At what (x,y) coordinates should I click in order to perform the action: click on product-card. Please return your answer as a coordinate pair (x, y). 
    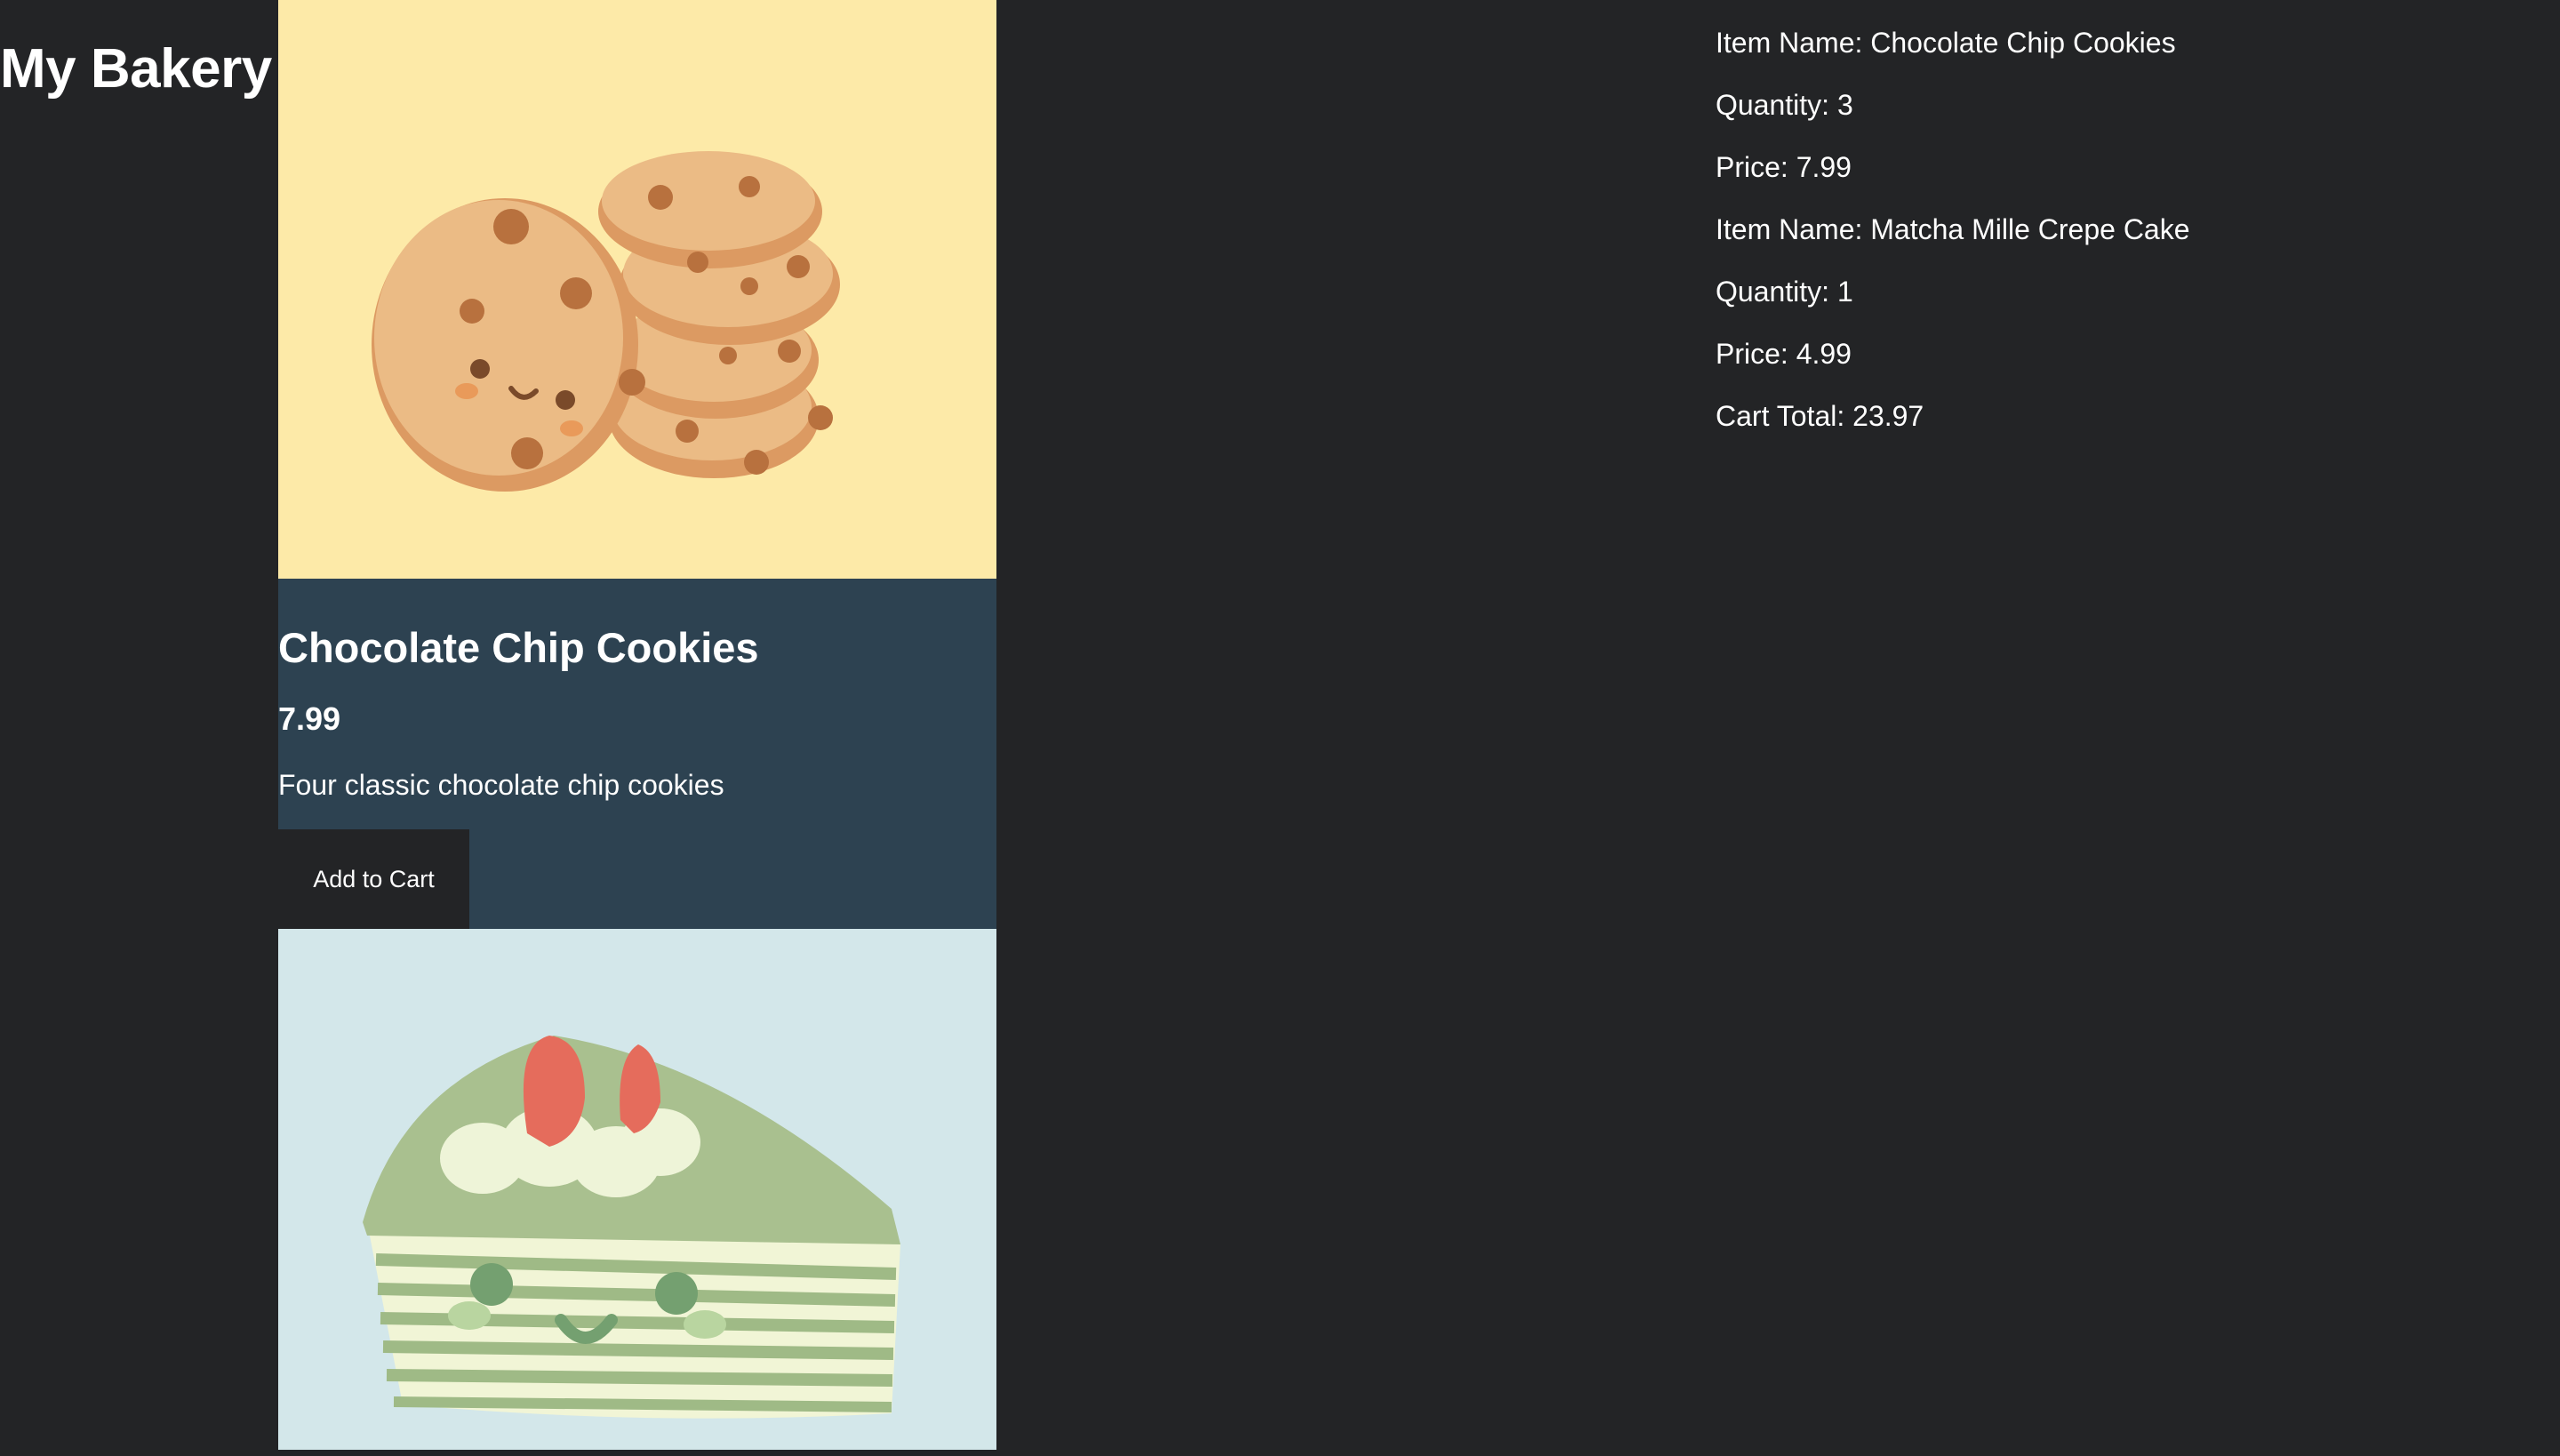
    Looking at the image, I should click on (637, 1189).